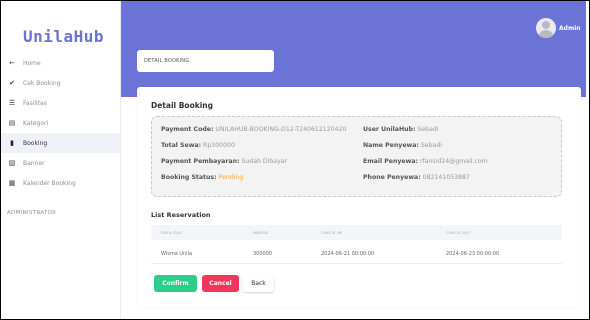 The image size is (590, 320). I want to click on card-title: Detail Booking, so click(182, 105).